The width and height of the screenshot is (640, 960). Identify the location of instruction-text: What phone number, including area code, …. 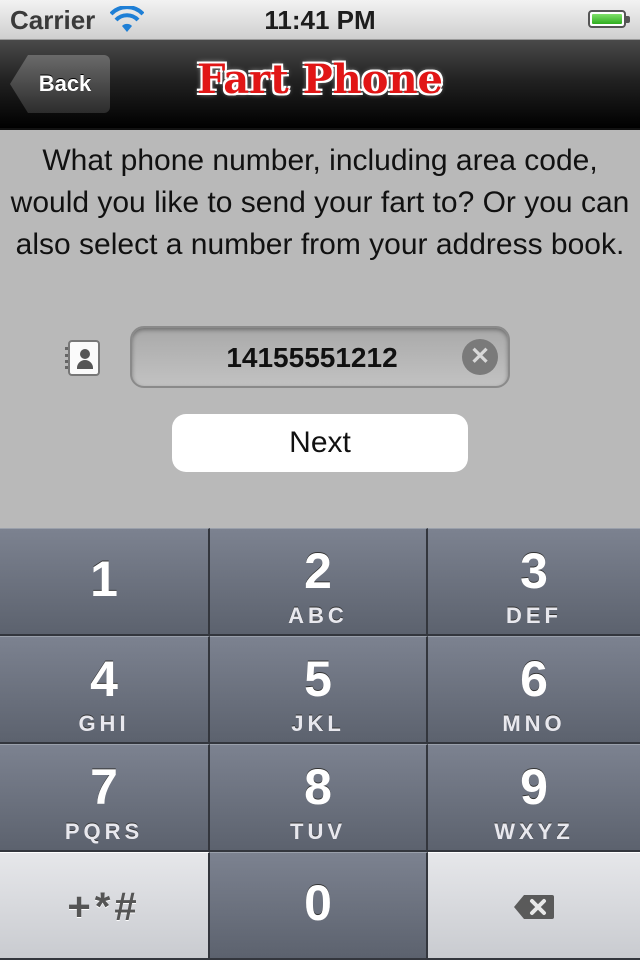
(320, 202).